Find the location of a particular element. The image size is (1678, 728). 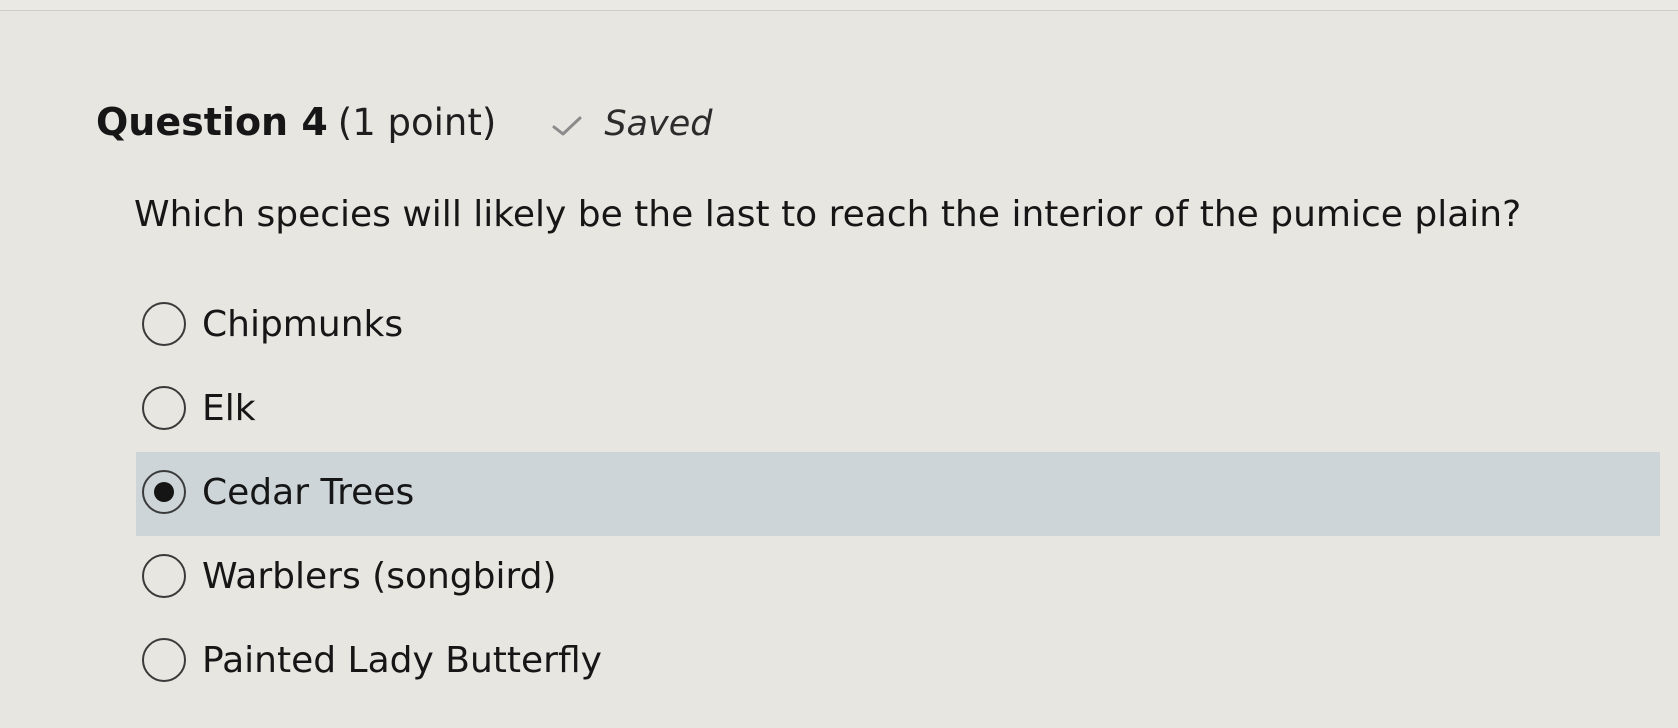

save-status: Saved is located at coordinates (632, 124).